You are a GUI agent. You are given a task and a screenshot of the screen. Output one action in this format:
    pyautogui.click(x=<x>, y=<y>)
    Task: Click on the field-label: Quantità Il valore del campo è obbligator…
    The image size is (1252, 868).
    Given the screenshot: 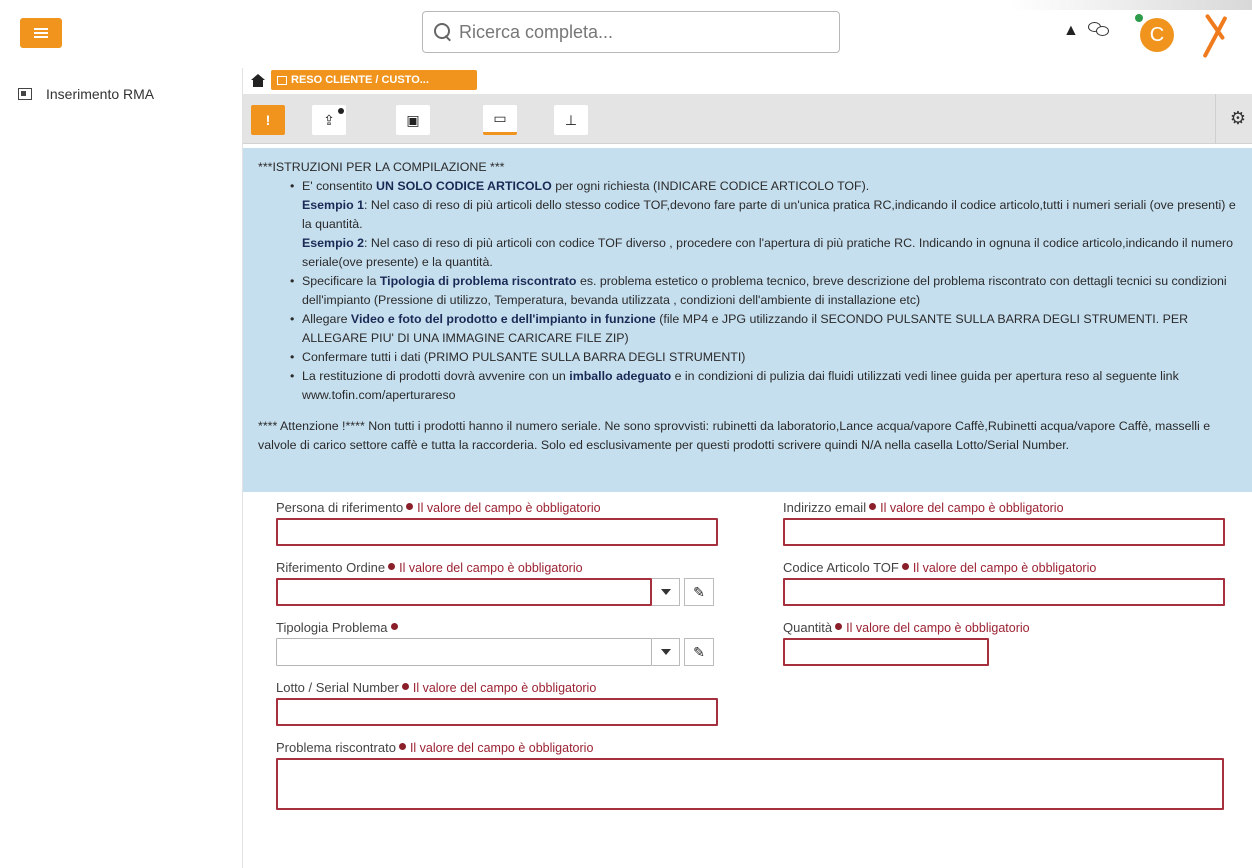 What is the action you would take?
    pyautogui.click(x=906, y=627)
    